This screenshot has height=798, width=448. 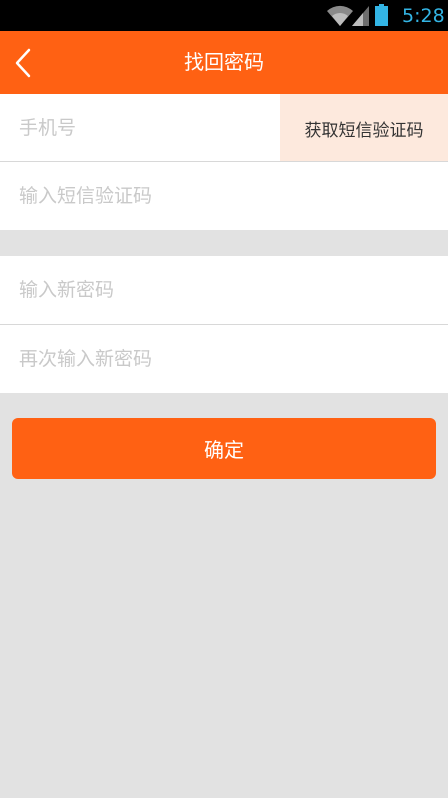 I want to click on title-bar: 找回密码, so click(x=224, y=62).